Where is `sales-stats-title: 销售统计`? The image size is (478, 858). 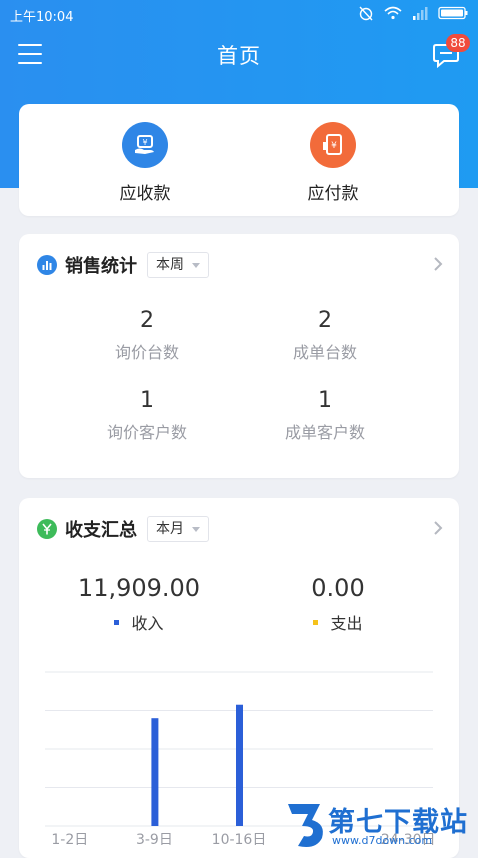 sales-stats-title: 销售统计 is located at coordinates (101, 266).